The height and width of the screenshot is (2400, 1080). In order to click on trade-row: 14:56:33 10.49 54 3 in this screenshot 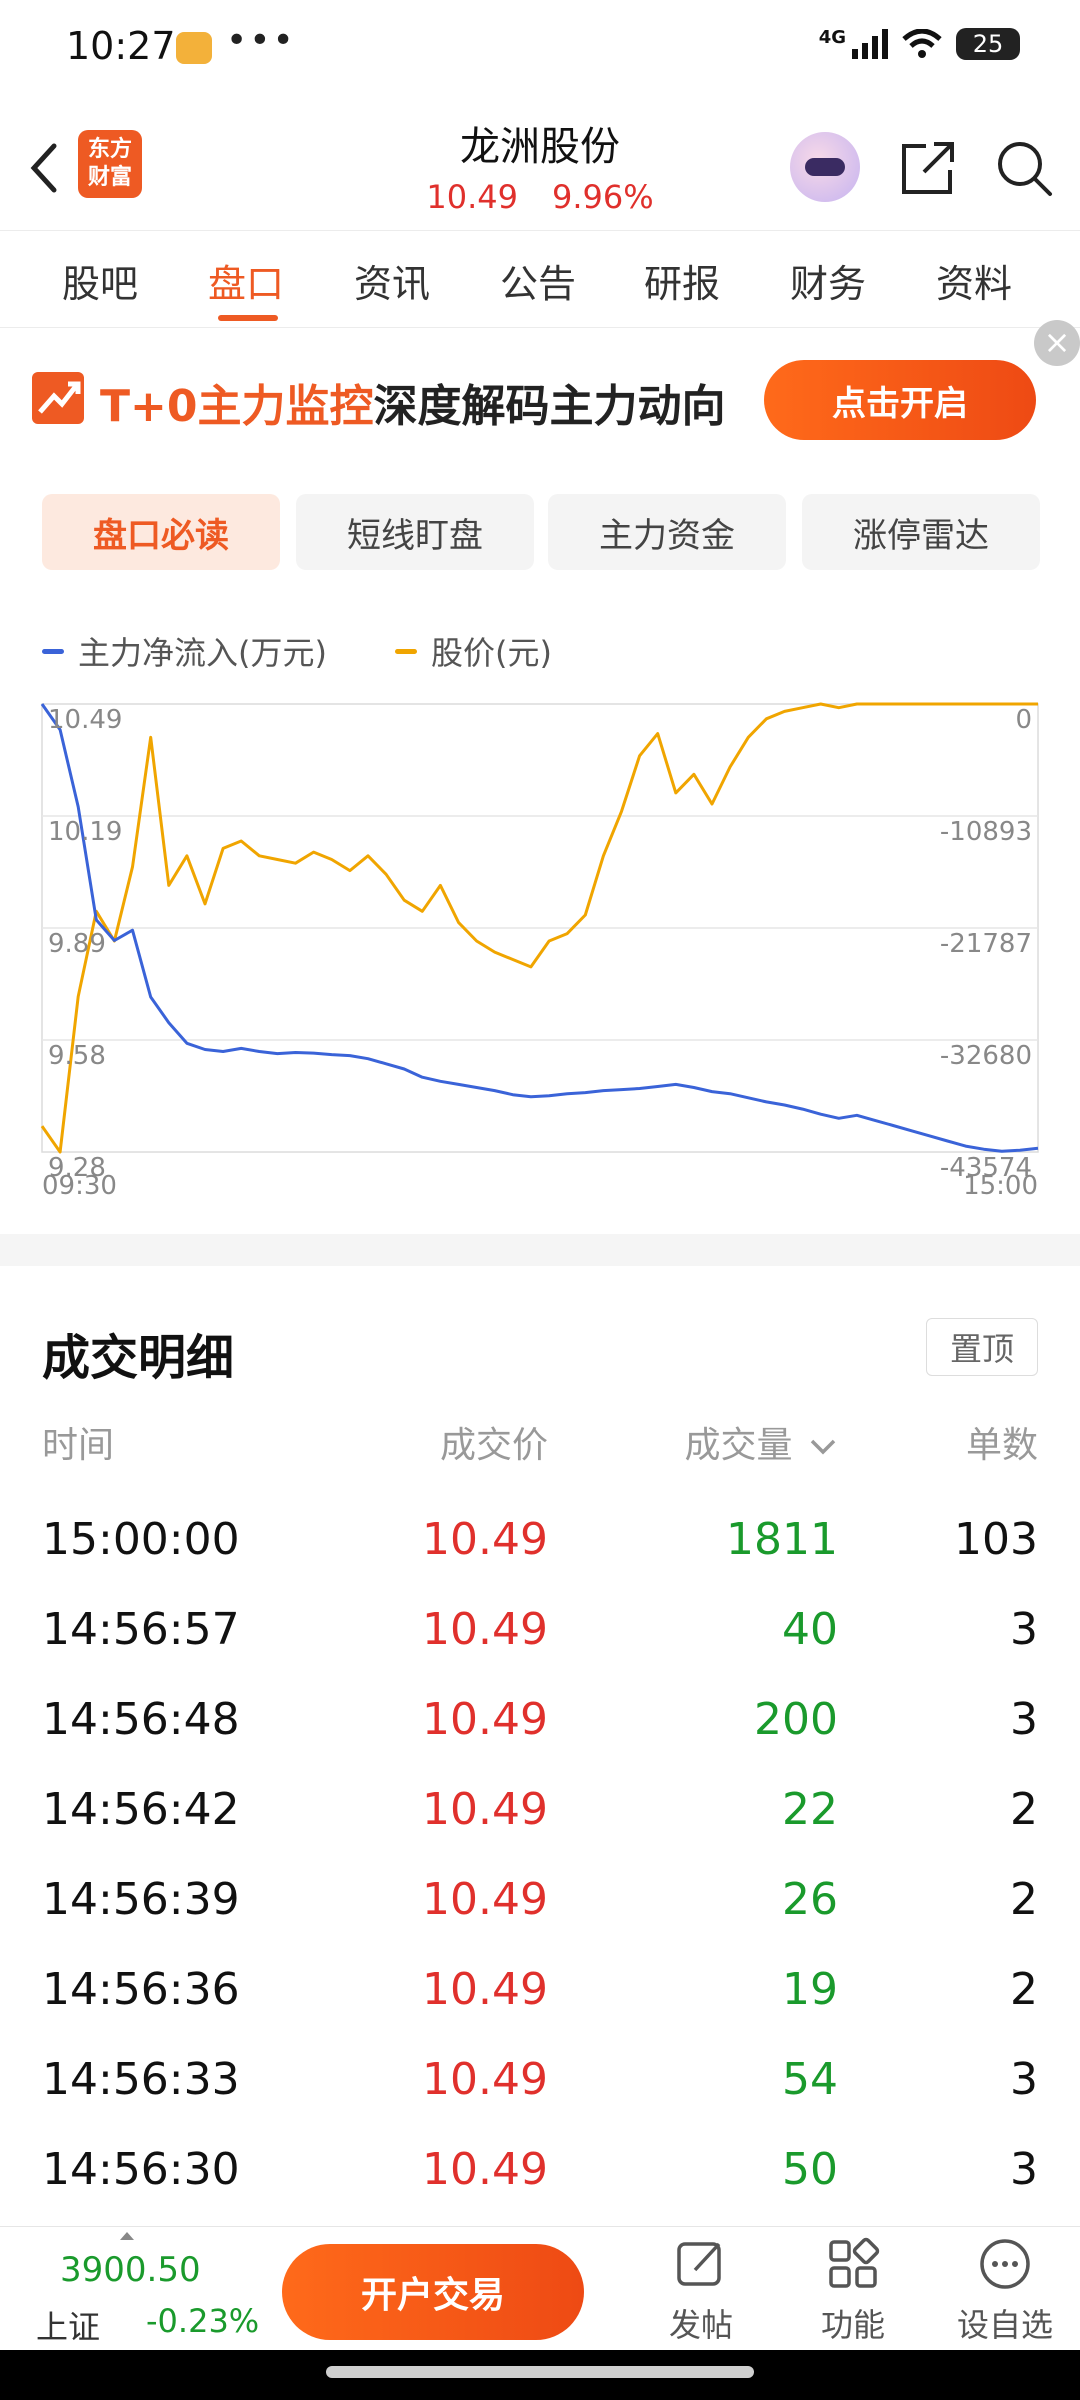, I will do `click(540, 2099)`.